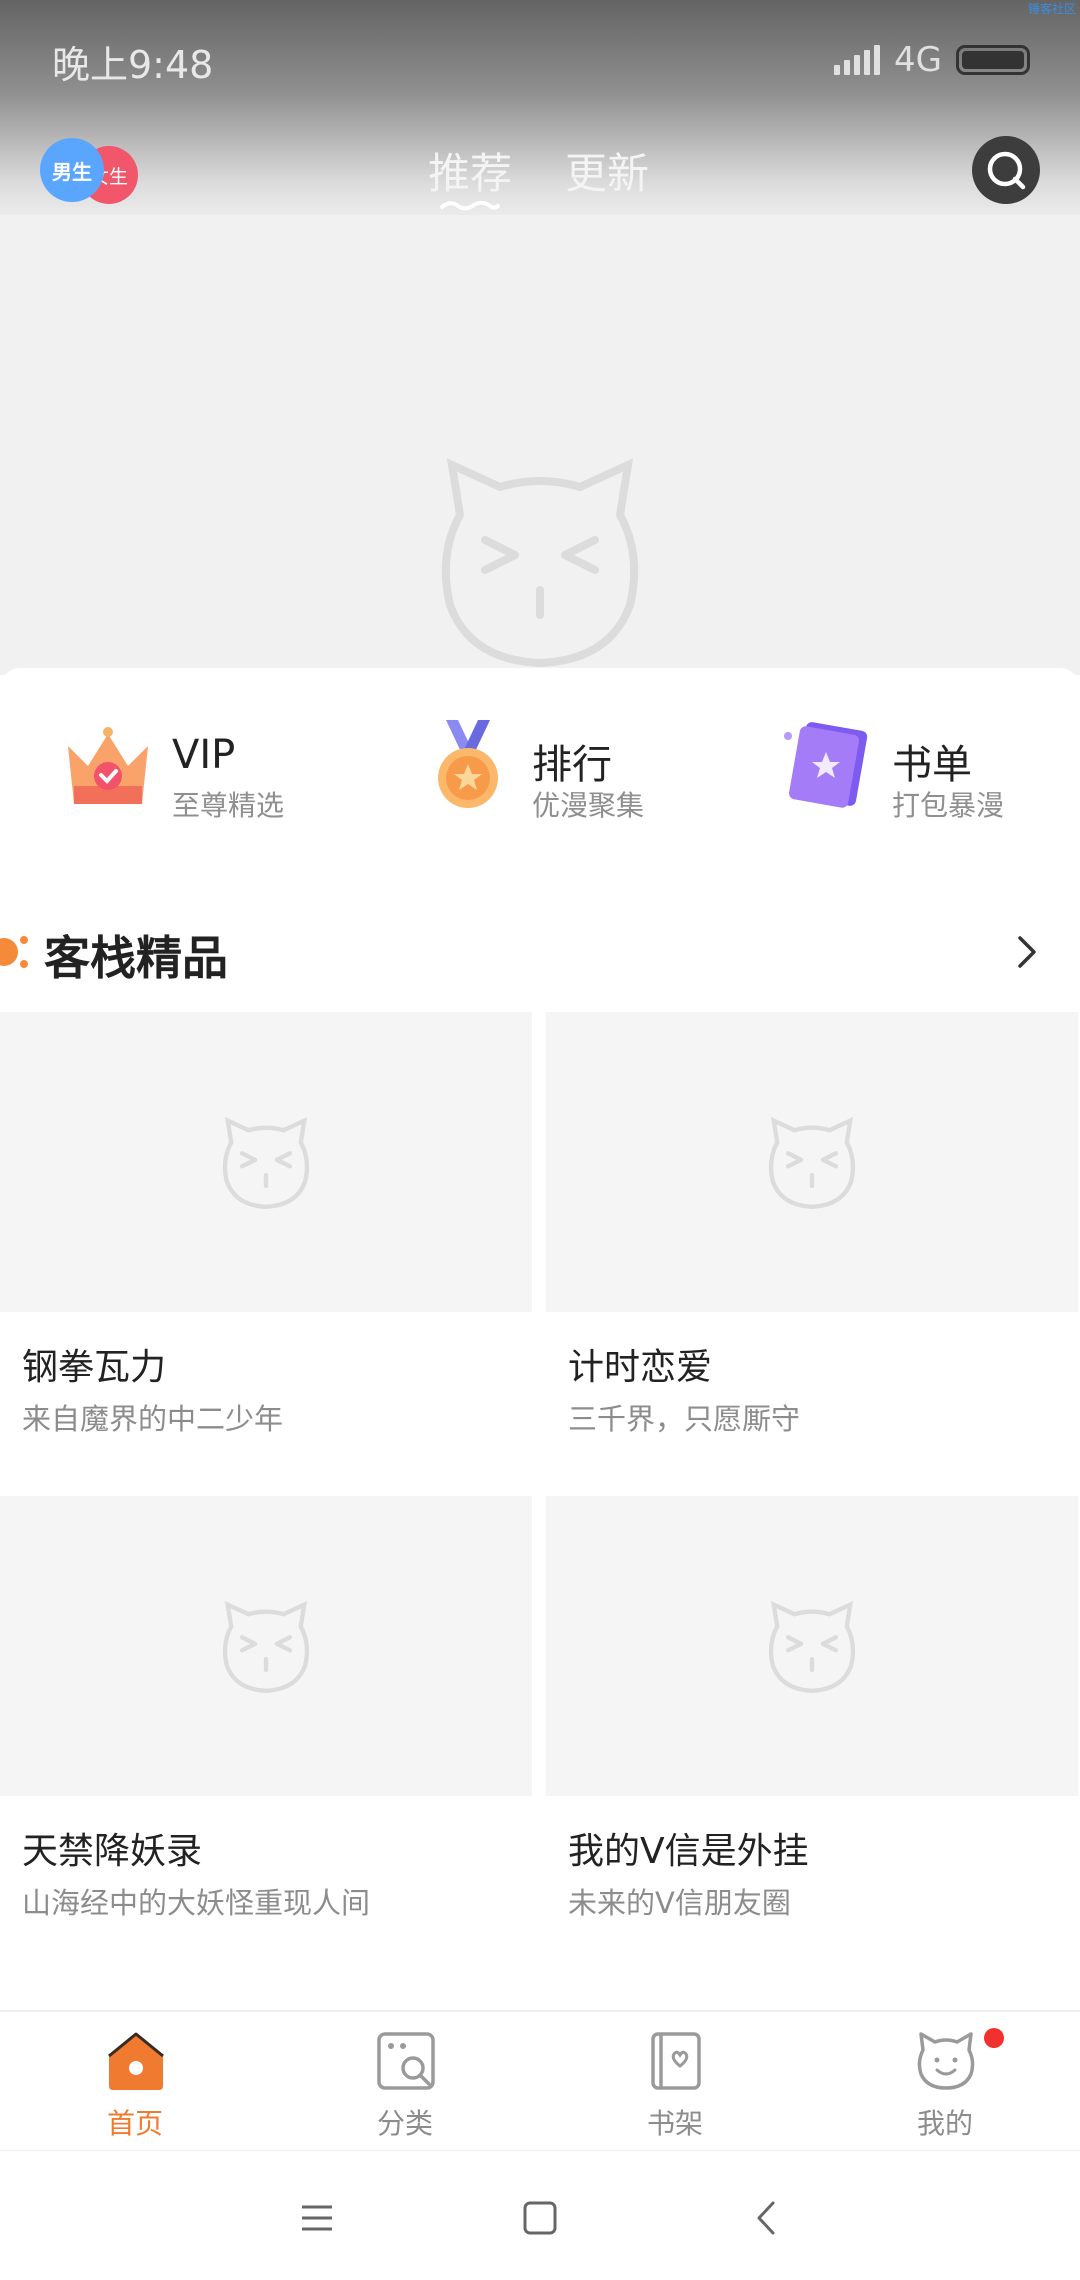  I want to click on shortcut-ranking: 排行 优漫聚集, so click(572, 776).